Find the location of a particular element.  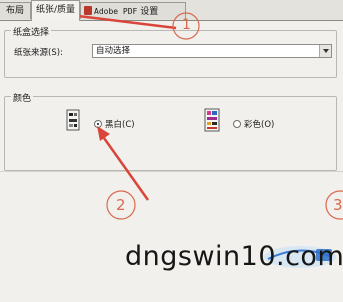

tab-paper-quality-label: 纸张/质量 is located at coordinates (55, 10).